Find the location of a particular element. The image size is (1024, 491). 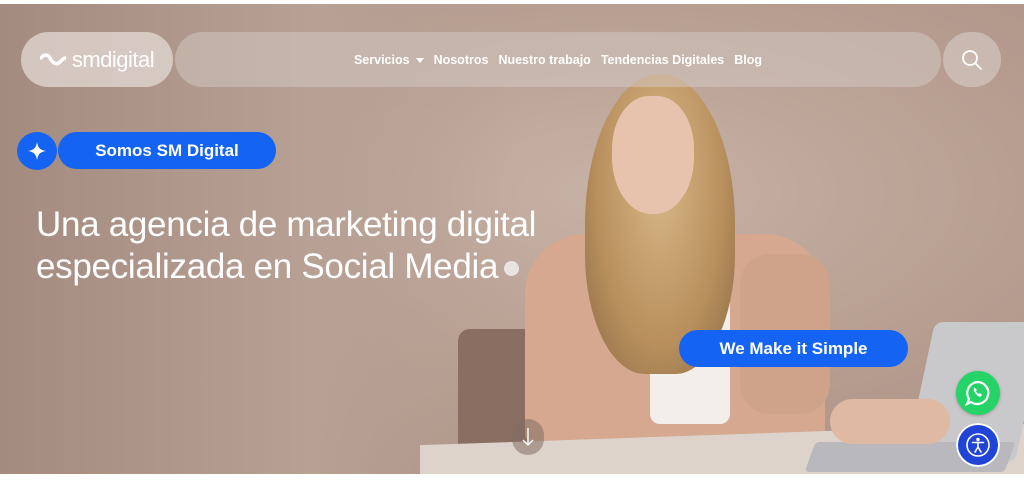

intro-badge: Somos SM Digital is located at coordinates (167, 150).